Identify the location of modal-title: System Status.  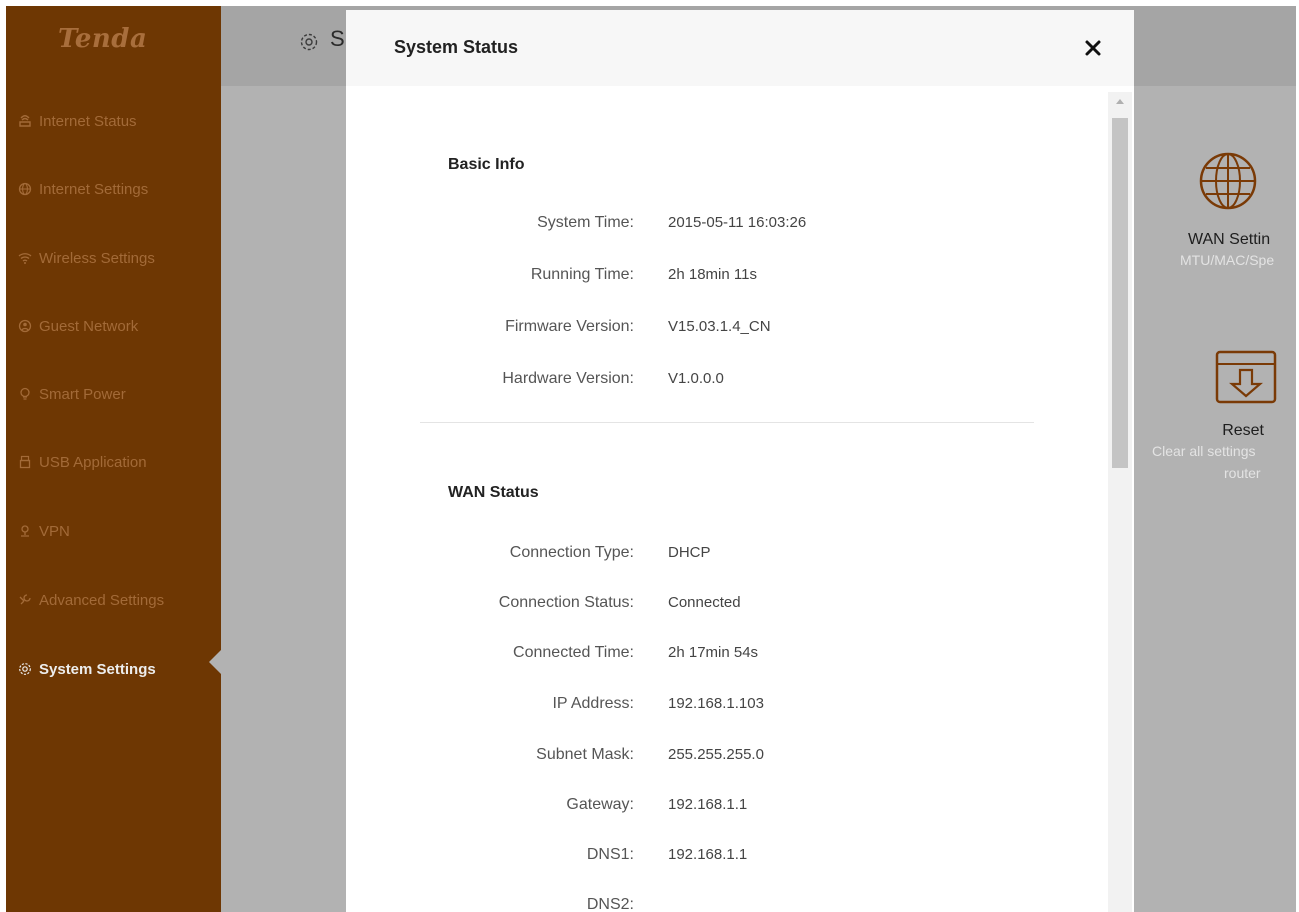
(456, 47).